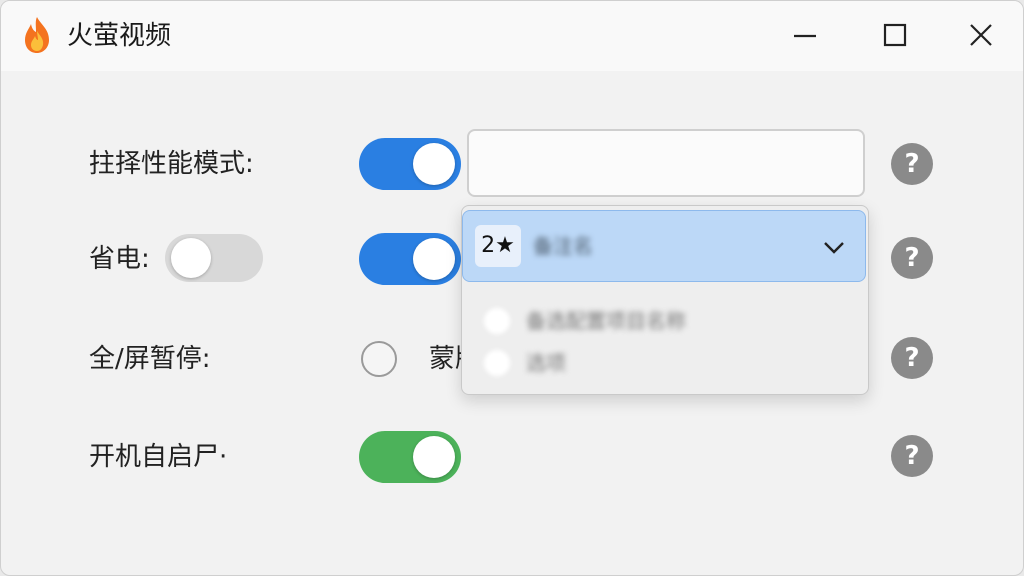 The width and height of the screenshot is (1024, 576). I want to click on performance-mode-toggle, so click(410, 164).